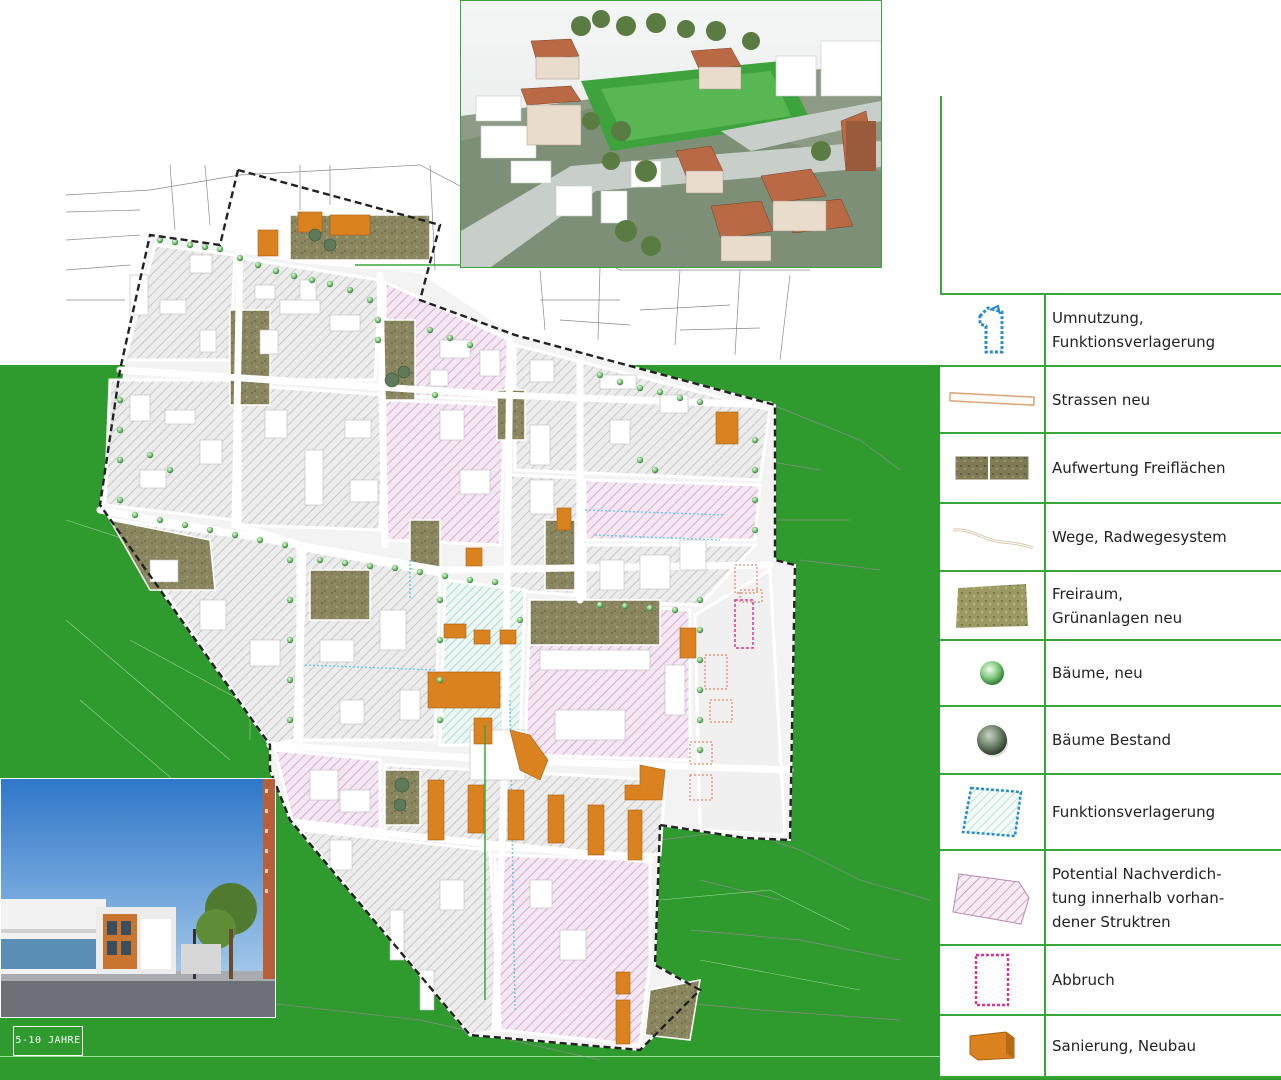 This screenshot has height=1080, width=1281. What do you see at coordinates (1111, 194) in the screenshot?
I see `legend-header-space` at bounding box center [1111, 194].